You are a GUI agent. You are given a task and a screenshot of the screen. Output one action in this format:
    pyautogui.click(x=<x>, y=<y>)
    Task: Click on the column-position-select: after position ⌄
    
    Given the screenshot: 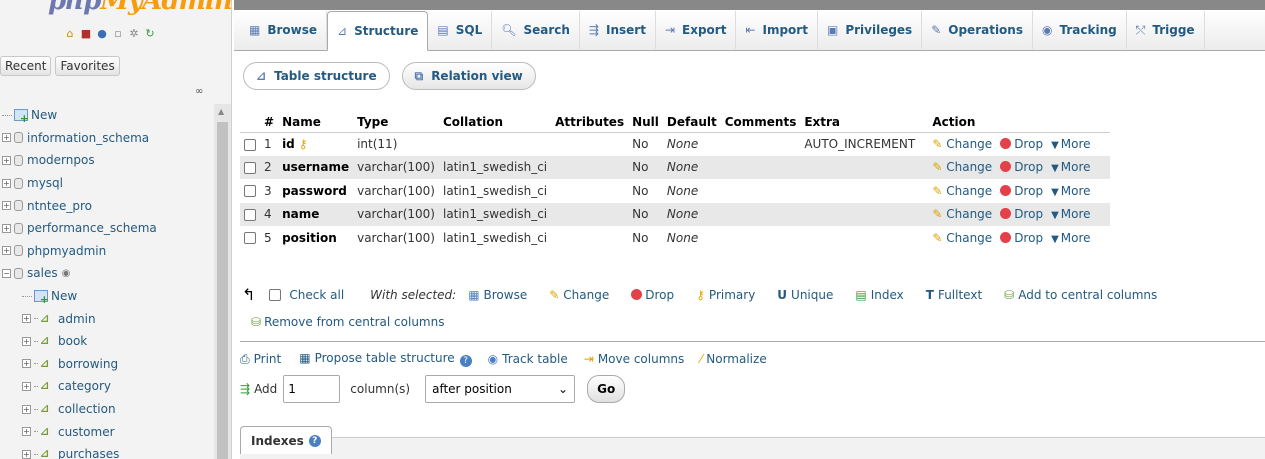 What is the action you would take?
    pyautogui.click(x=500, y=389)
    